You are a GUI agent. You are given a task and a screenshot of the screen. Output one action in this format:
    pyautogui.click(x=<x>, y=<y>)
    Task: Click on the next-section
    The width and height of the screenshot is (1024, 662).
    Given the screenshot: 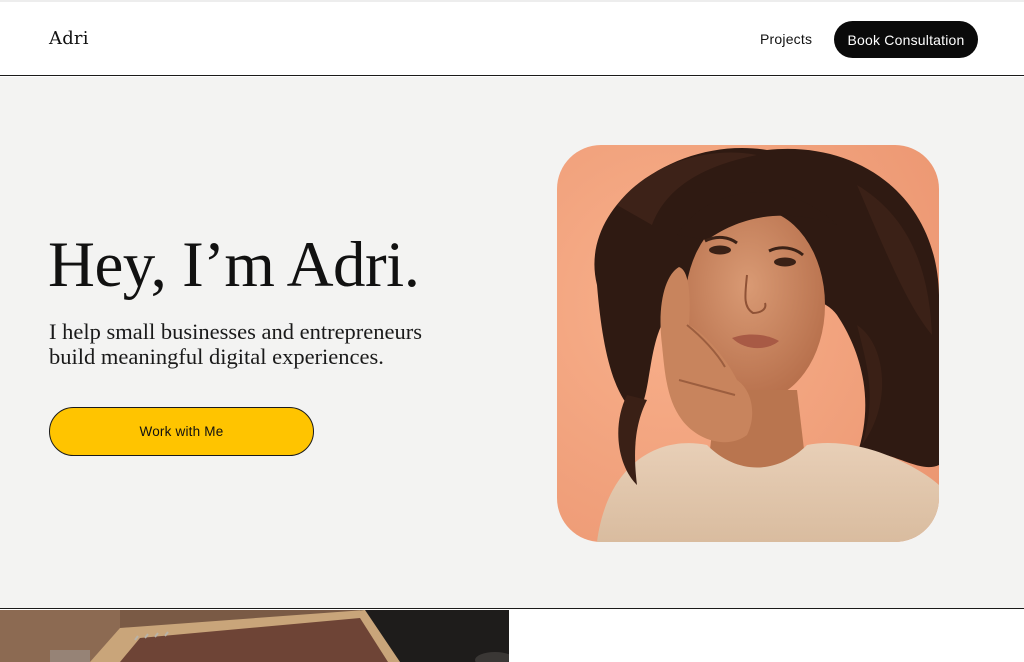 What is the action you would take?
    pyautogui.click(x=512, y=636)
    